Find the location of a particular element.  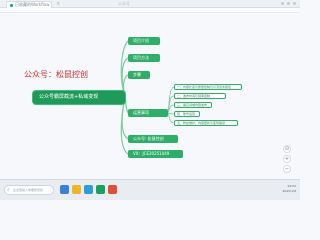

browser-icon is located at coordinates (88, 189).